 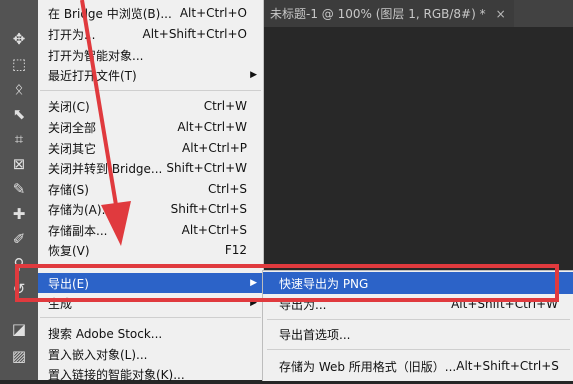 I want to click on annotation-highlight-box, so click(x=287, y=283).